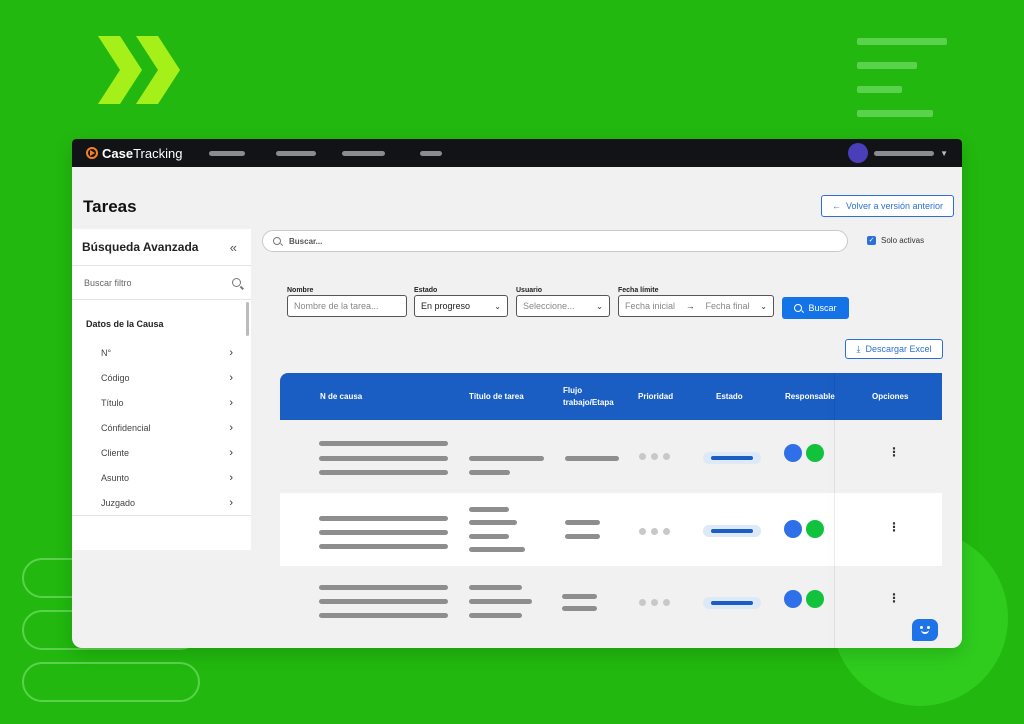  What do you see at coordinates (126, 427) in the screenshot?
I see `sidebar-item-label: Cónfidencial` at bounding box center [126, 427].